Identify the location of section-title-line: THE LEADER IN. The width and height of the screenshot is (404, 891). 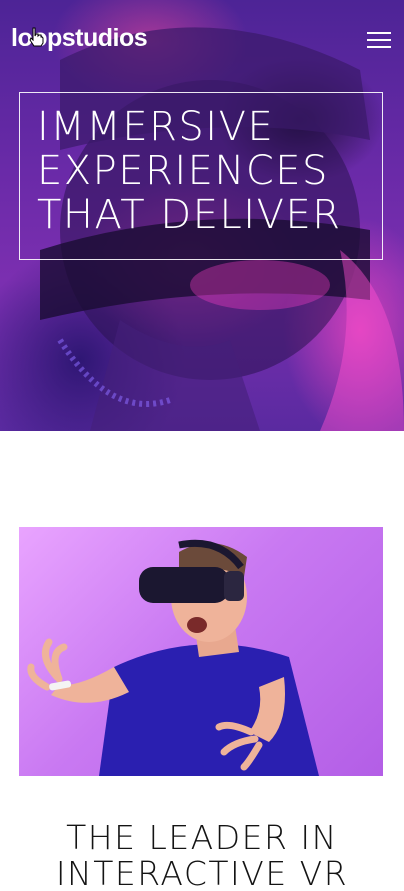
(202, 837).